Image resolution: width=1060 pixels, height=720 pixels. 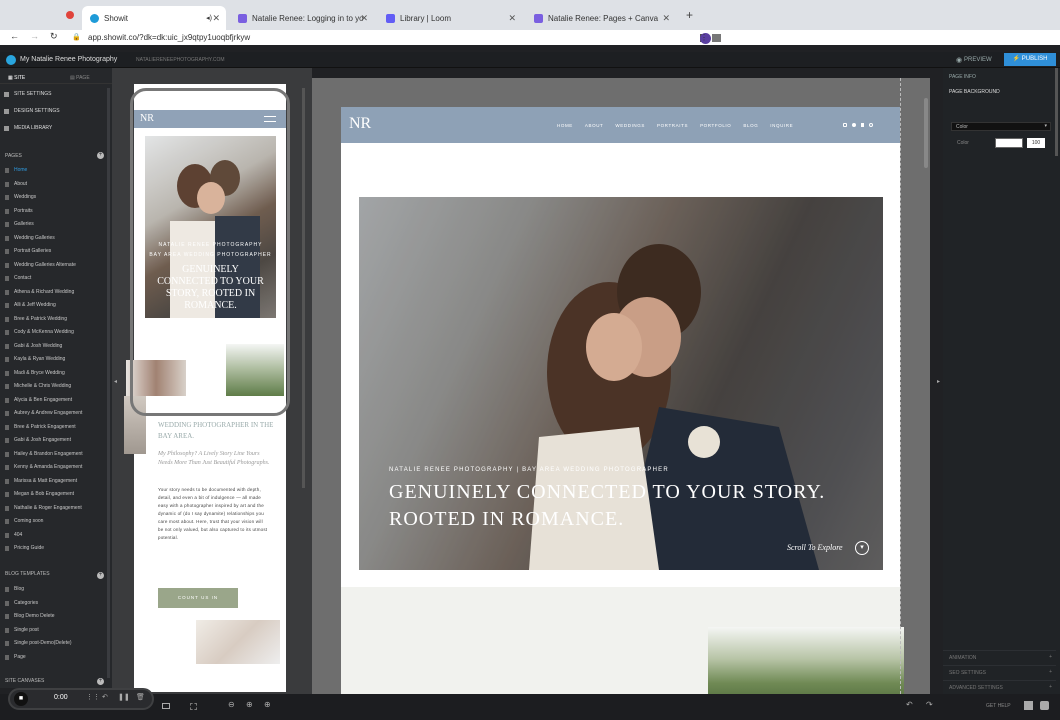 I want to click on page-item: Cody & McKenna Wedding, so click(x=44, y=332).